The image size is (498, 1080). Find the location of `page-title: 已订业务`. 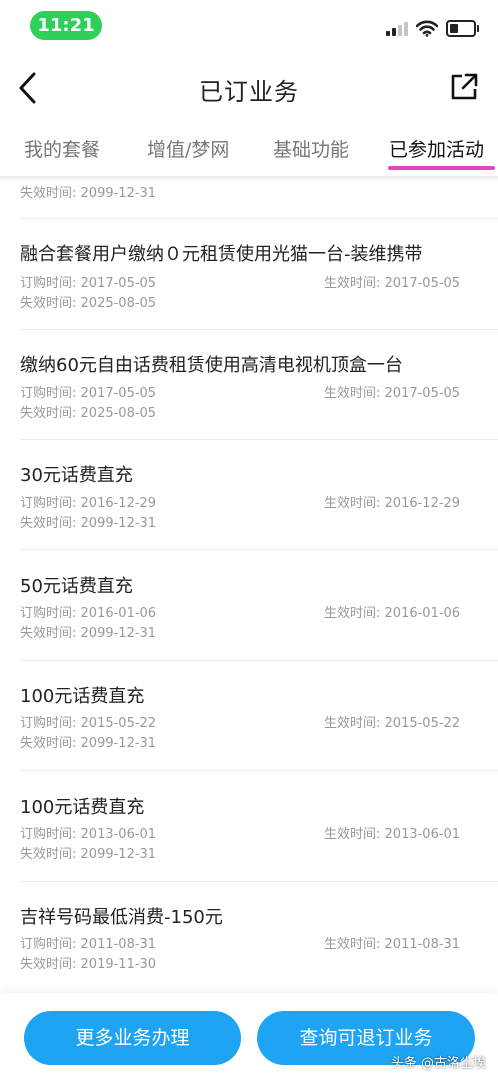

page-title: 已订业务 is located at coordinates (249, 92).